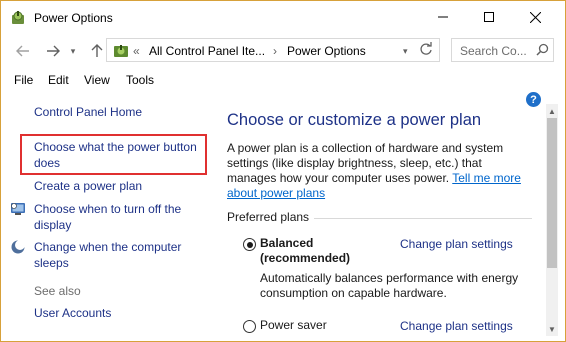 The width and height of the screenshot is (566, 342). What do you see at coordinates (136, 51) in the screenshot?
I see `breadcrumb-overflow: «` at bounding box center [136, 51].